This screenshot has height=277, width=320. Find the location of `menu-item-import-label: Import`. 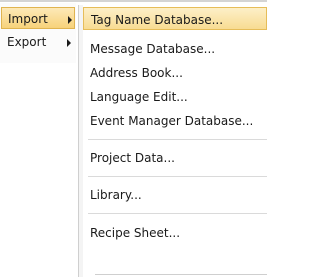

menu-item-import-label: Import is located at coordinates (28, 19).